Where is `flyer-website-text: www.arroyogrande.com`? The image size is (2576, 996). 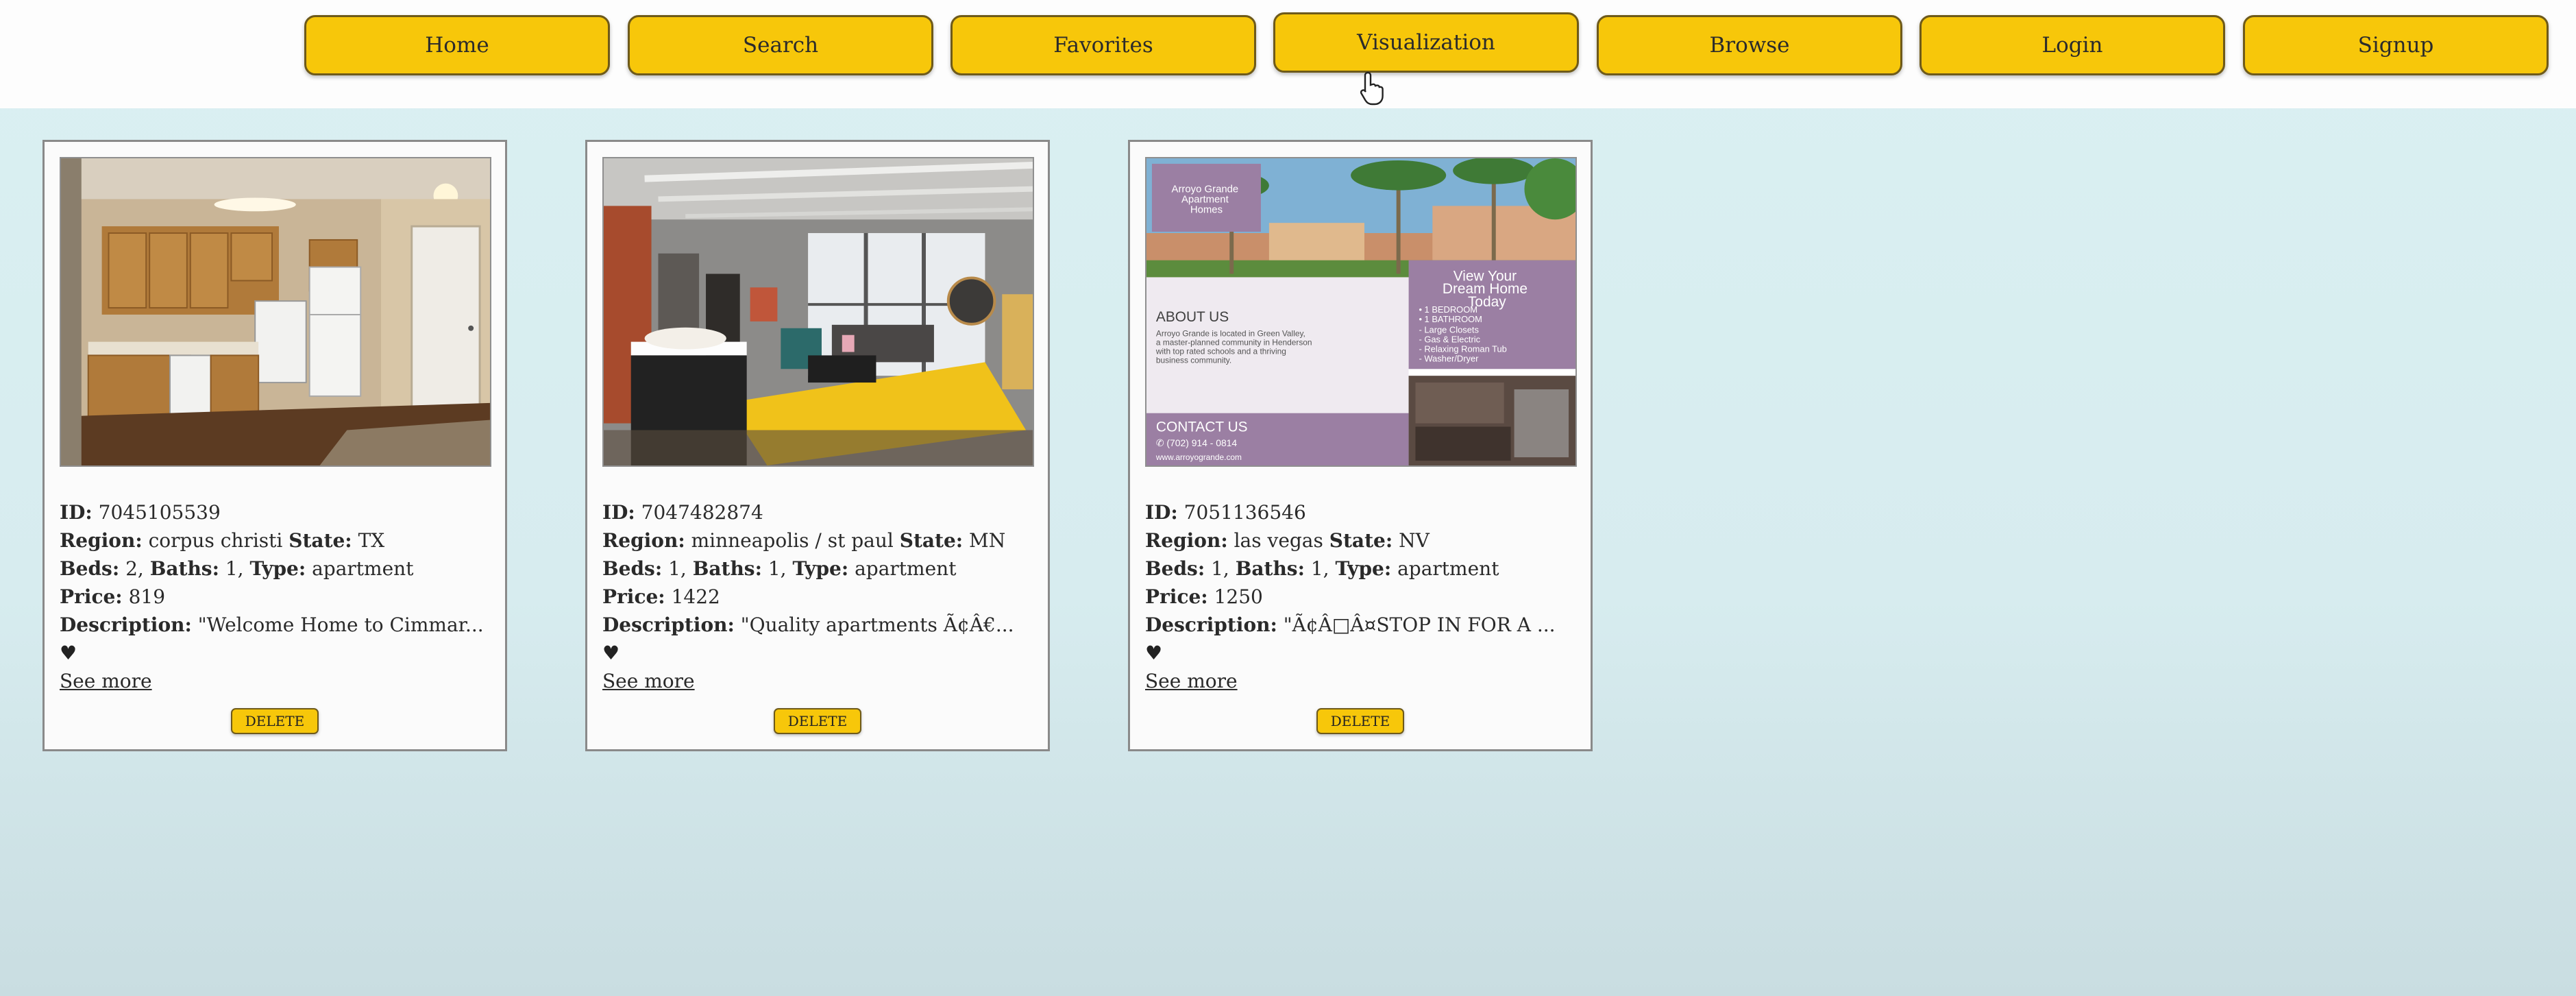
flyer-website-text: www.arroyogrande.com is located at coordinates (1199, 457).